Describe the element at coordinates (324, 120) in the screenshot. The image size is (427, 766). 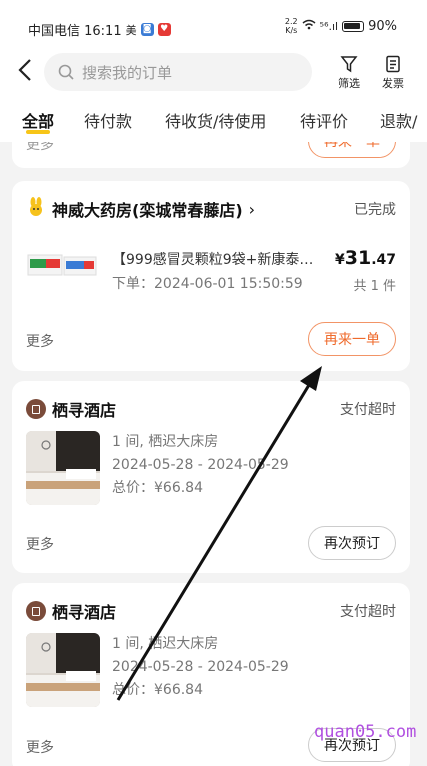
I see `tab-pending-review: 待评价` at that location.